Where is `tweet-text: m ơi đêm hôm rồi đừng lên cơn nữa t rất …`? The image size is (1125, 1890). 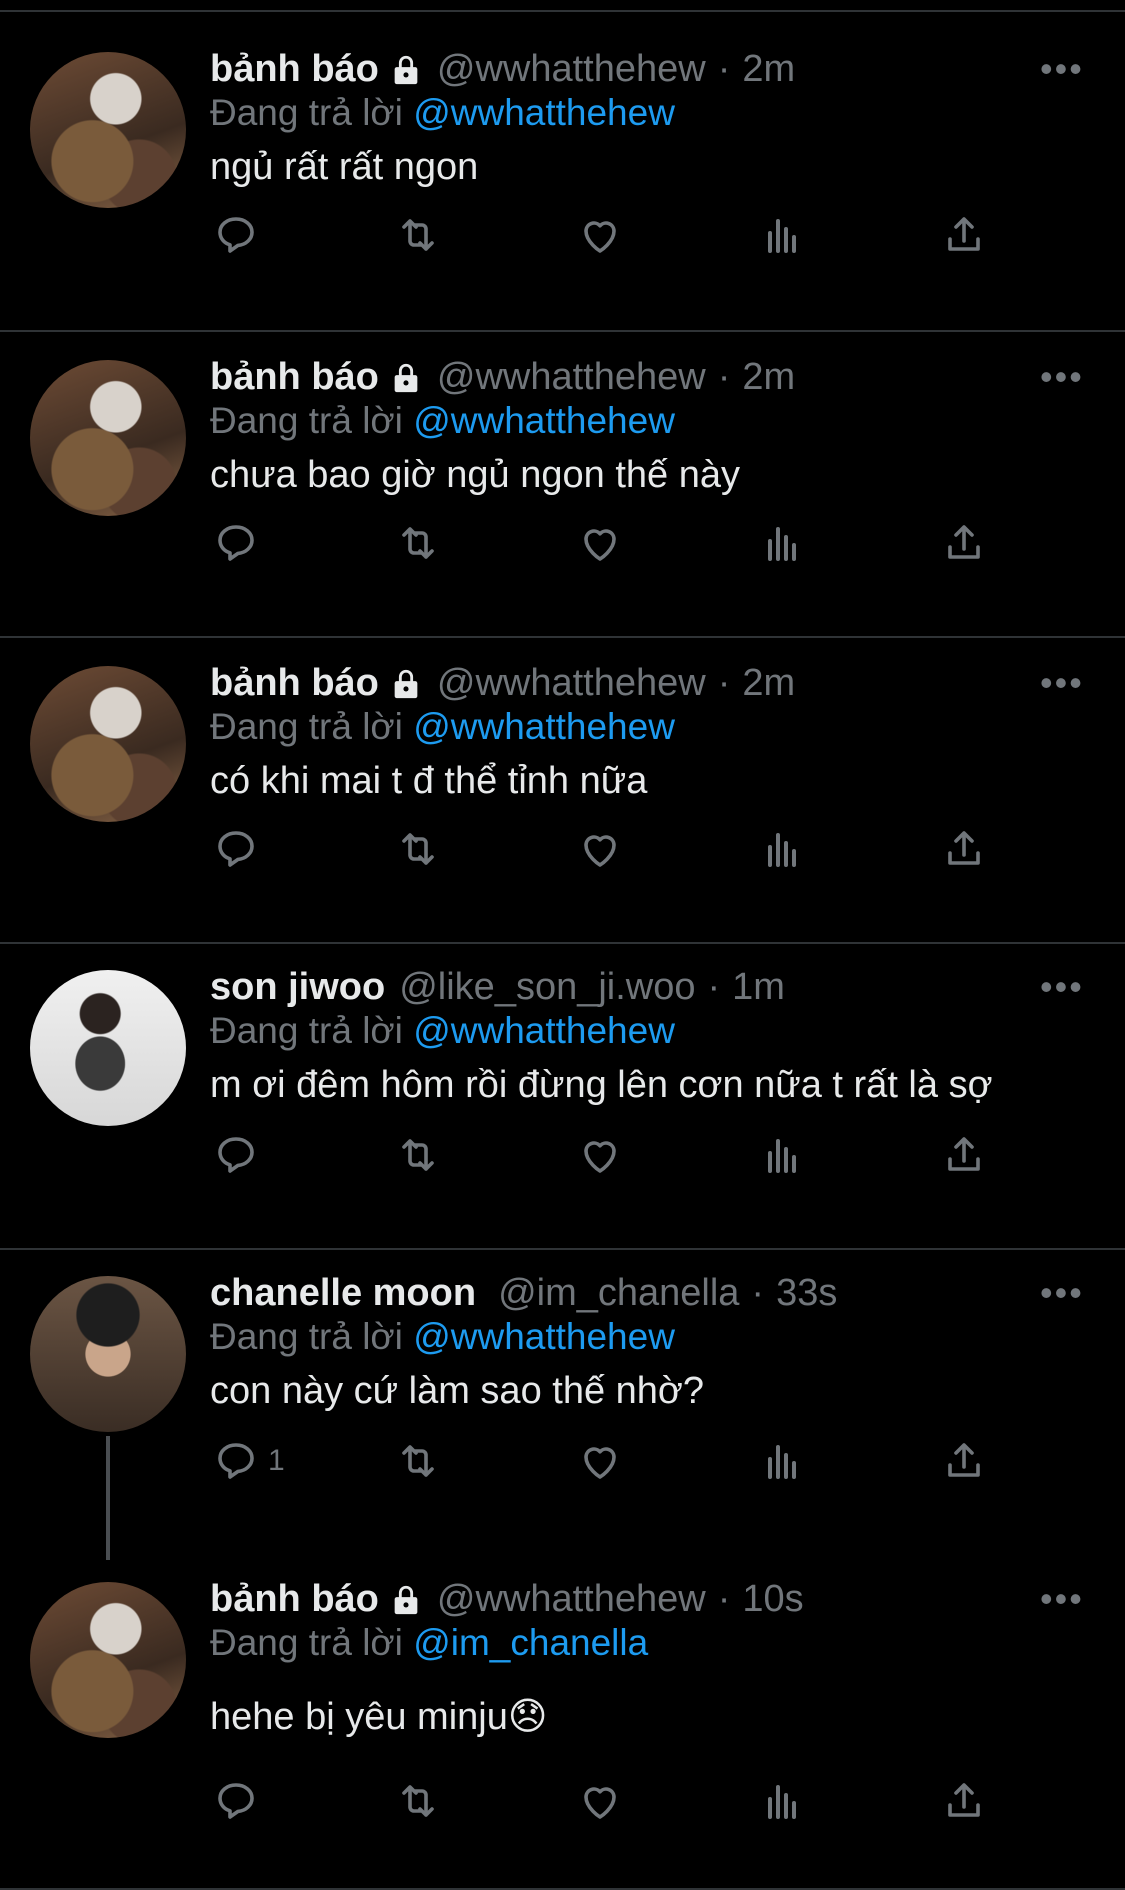
tweet-text: m ơi đêm hôm rồi đừng lên cơn nữa t rất … is located at coordinates (601, 1085).